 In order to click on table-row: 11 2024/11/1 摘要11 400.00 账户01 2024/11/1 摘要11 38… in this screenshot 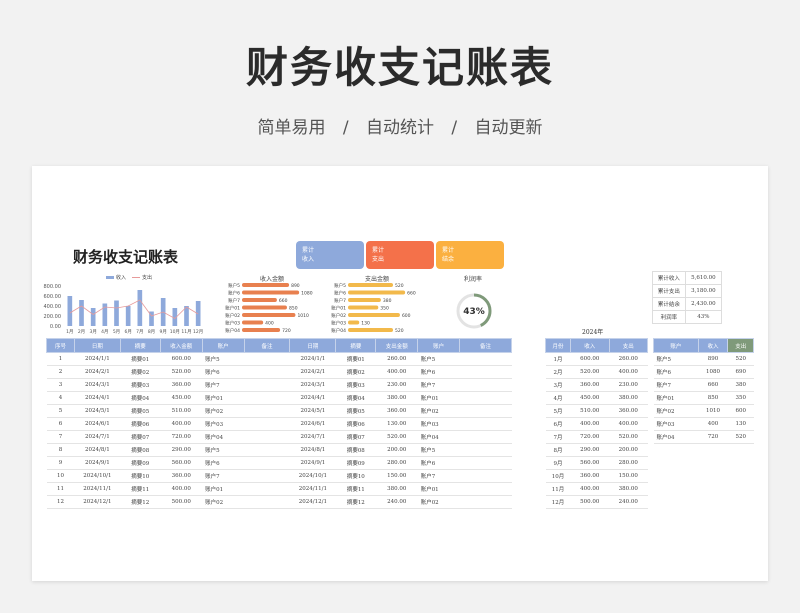, I will do `click(279, 489)`.